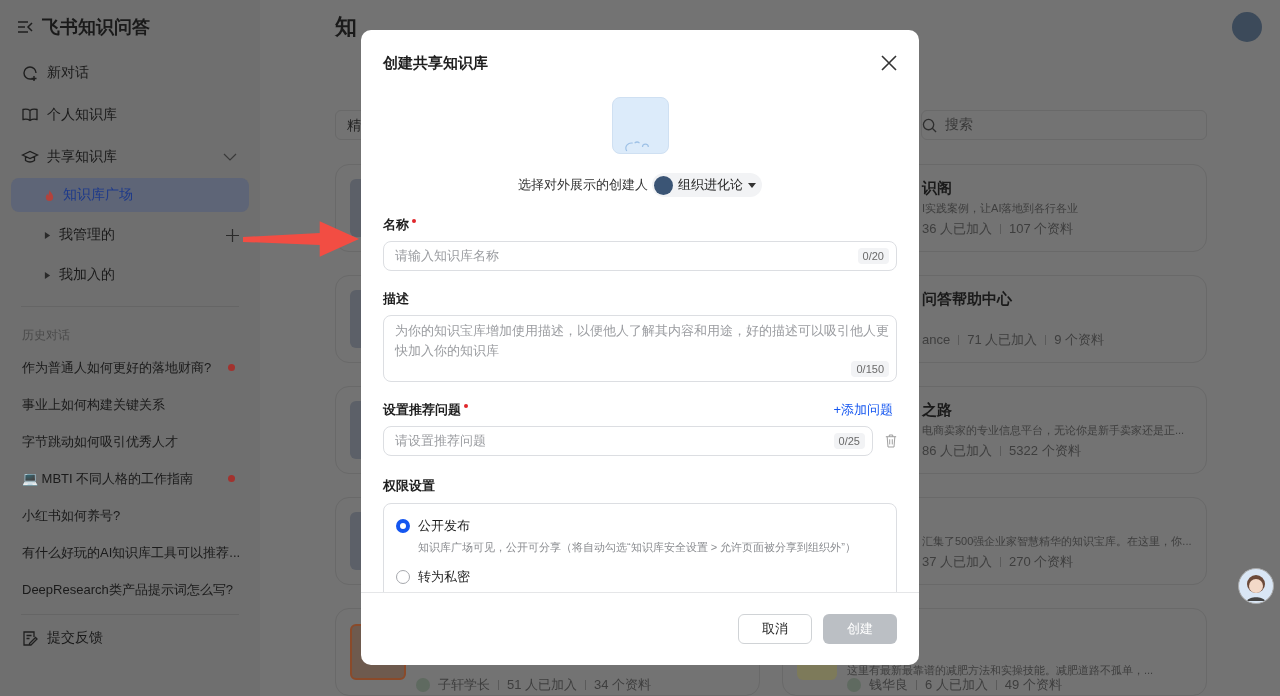 This screenshot has height=696, width=1280. Describe the element at coordinates (444, 526) in the screenshot. I see `option-label: 公开发布` at that location.